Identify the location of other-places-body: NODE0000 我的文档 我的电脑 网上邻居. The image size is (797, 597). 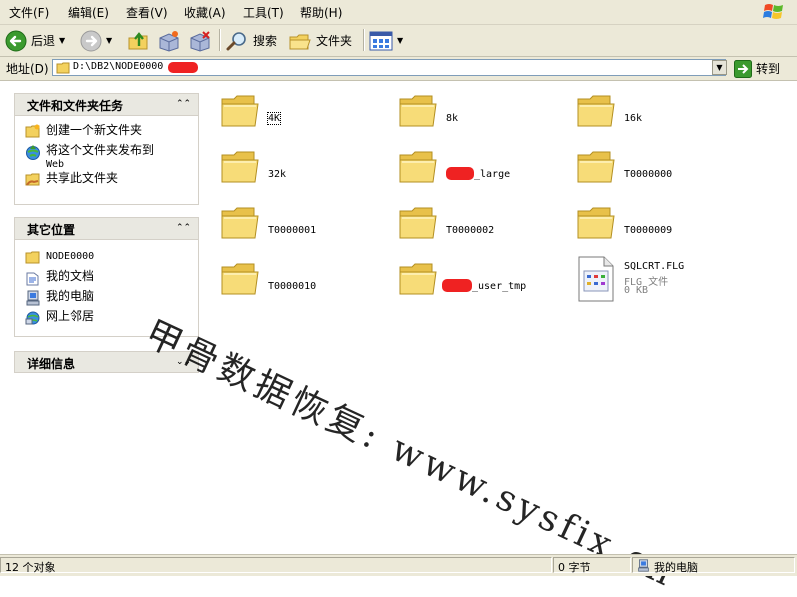
(106, 288).